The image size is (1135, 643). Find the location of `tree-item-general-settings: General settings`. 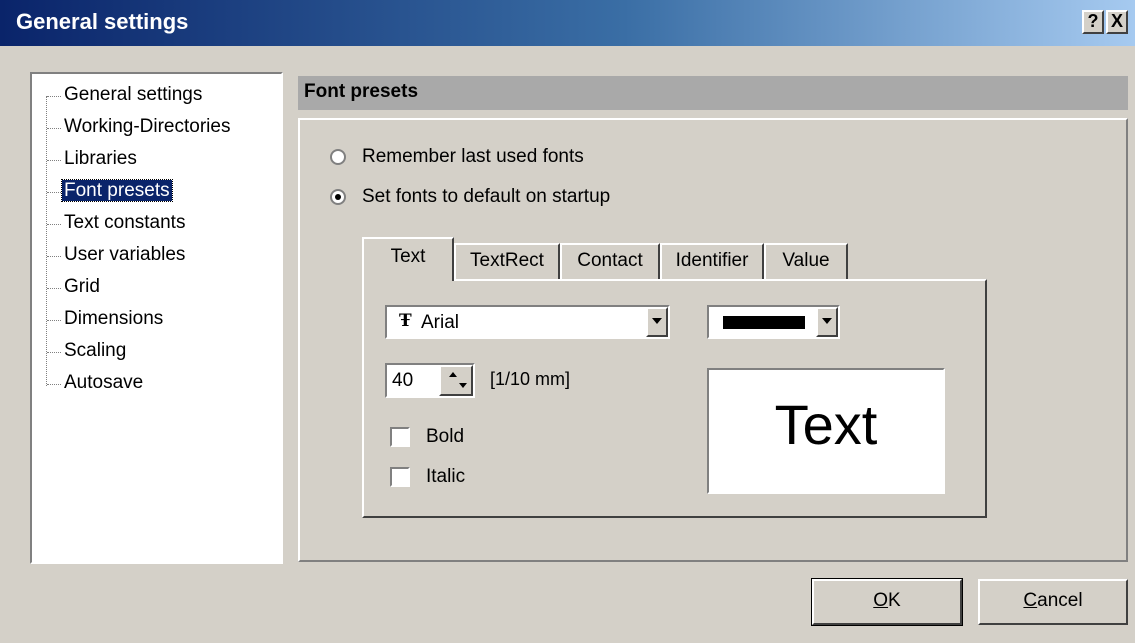

tree-item-general-settings: General settings is located at coordinates (133, 98).